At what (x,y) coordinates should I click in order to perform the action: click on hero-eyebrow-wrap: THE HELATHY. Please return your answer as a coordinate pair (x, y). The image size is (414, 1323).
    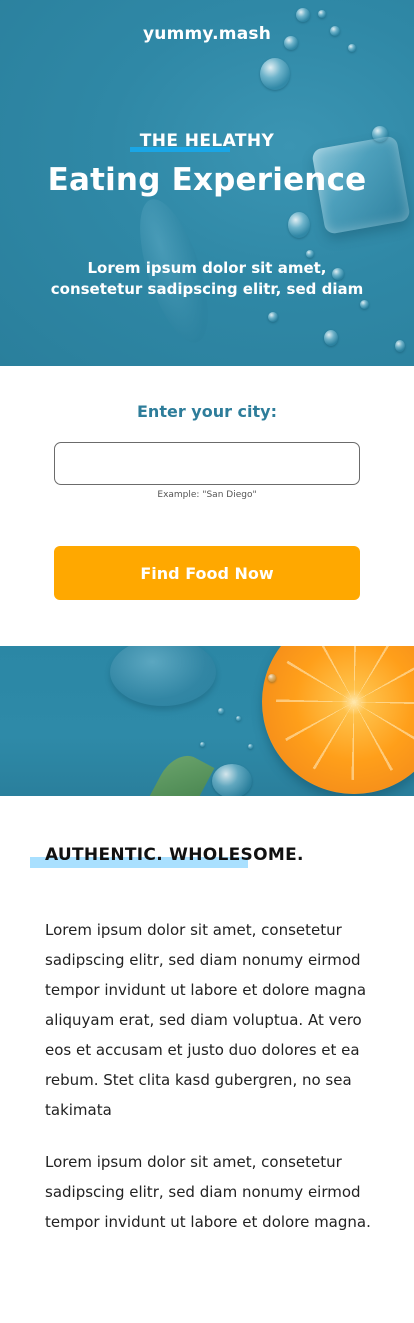
    Looking at the image, I should click on (207, 141).